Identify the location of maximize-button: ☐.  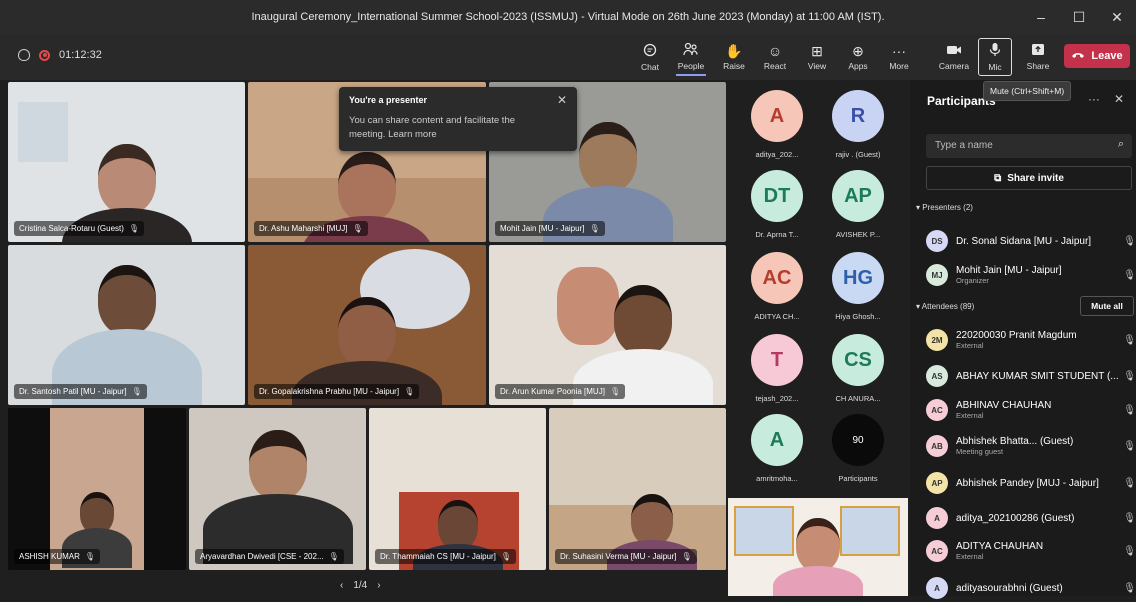
(1079, 17).